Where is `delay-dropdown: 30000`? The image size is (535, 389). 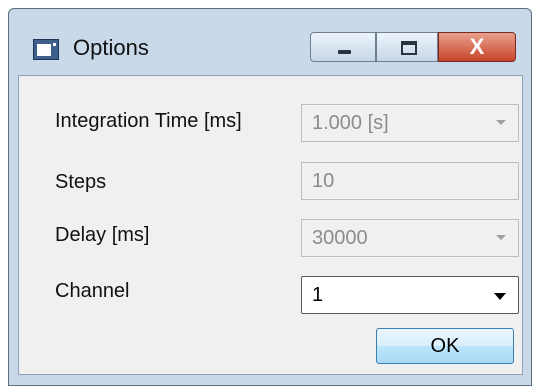
delay-dropdown: 30000 is located at coordinates (410, 238).